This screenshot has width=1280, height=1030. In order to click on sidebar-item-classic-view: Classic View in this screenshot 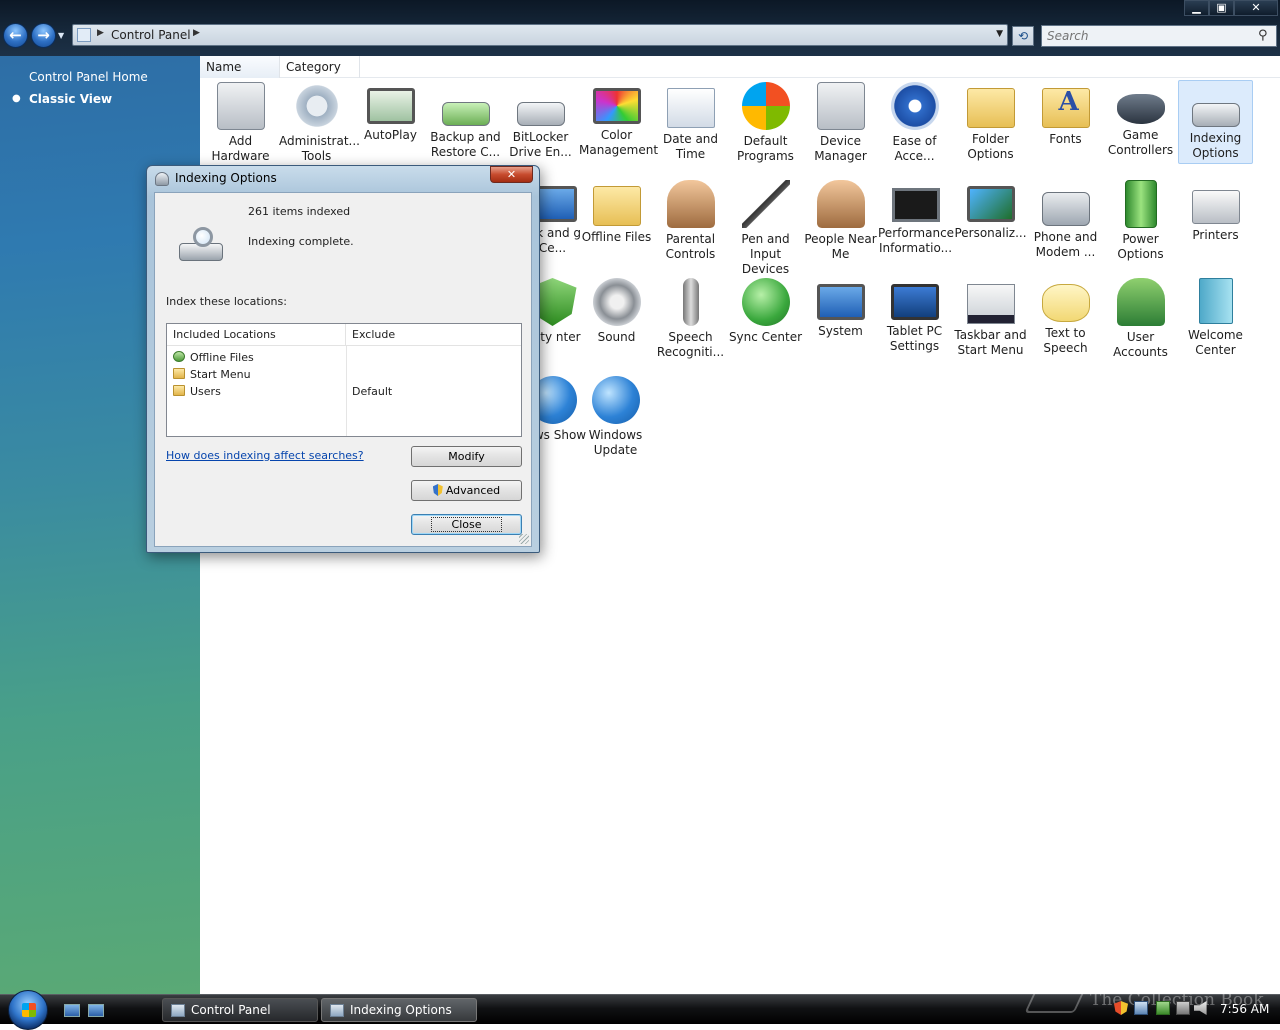, I will do `click(70, 99)`.